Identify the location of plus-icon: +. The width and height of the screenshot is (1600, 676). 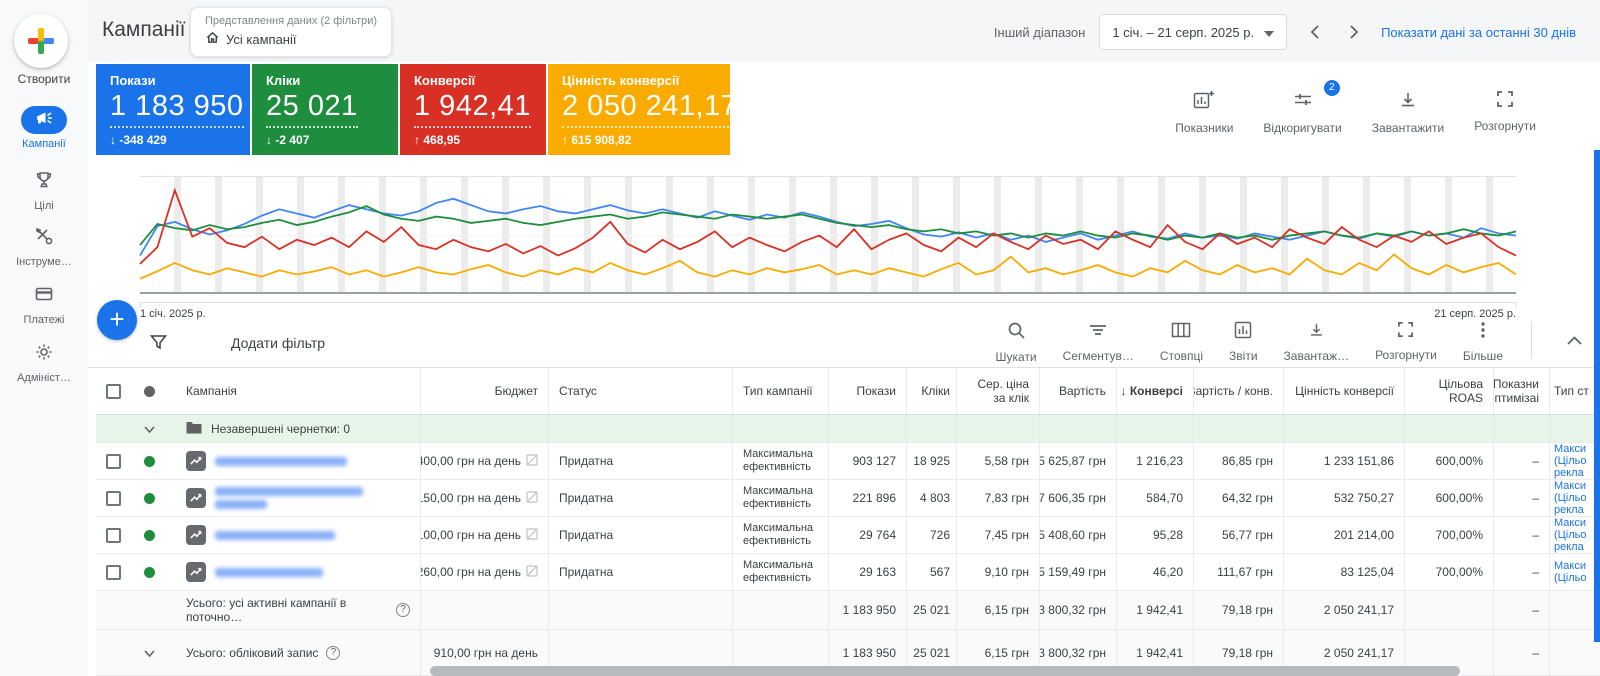
(117, 319).